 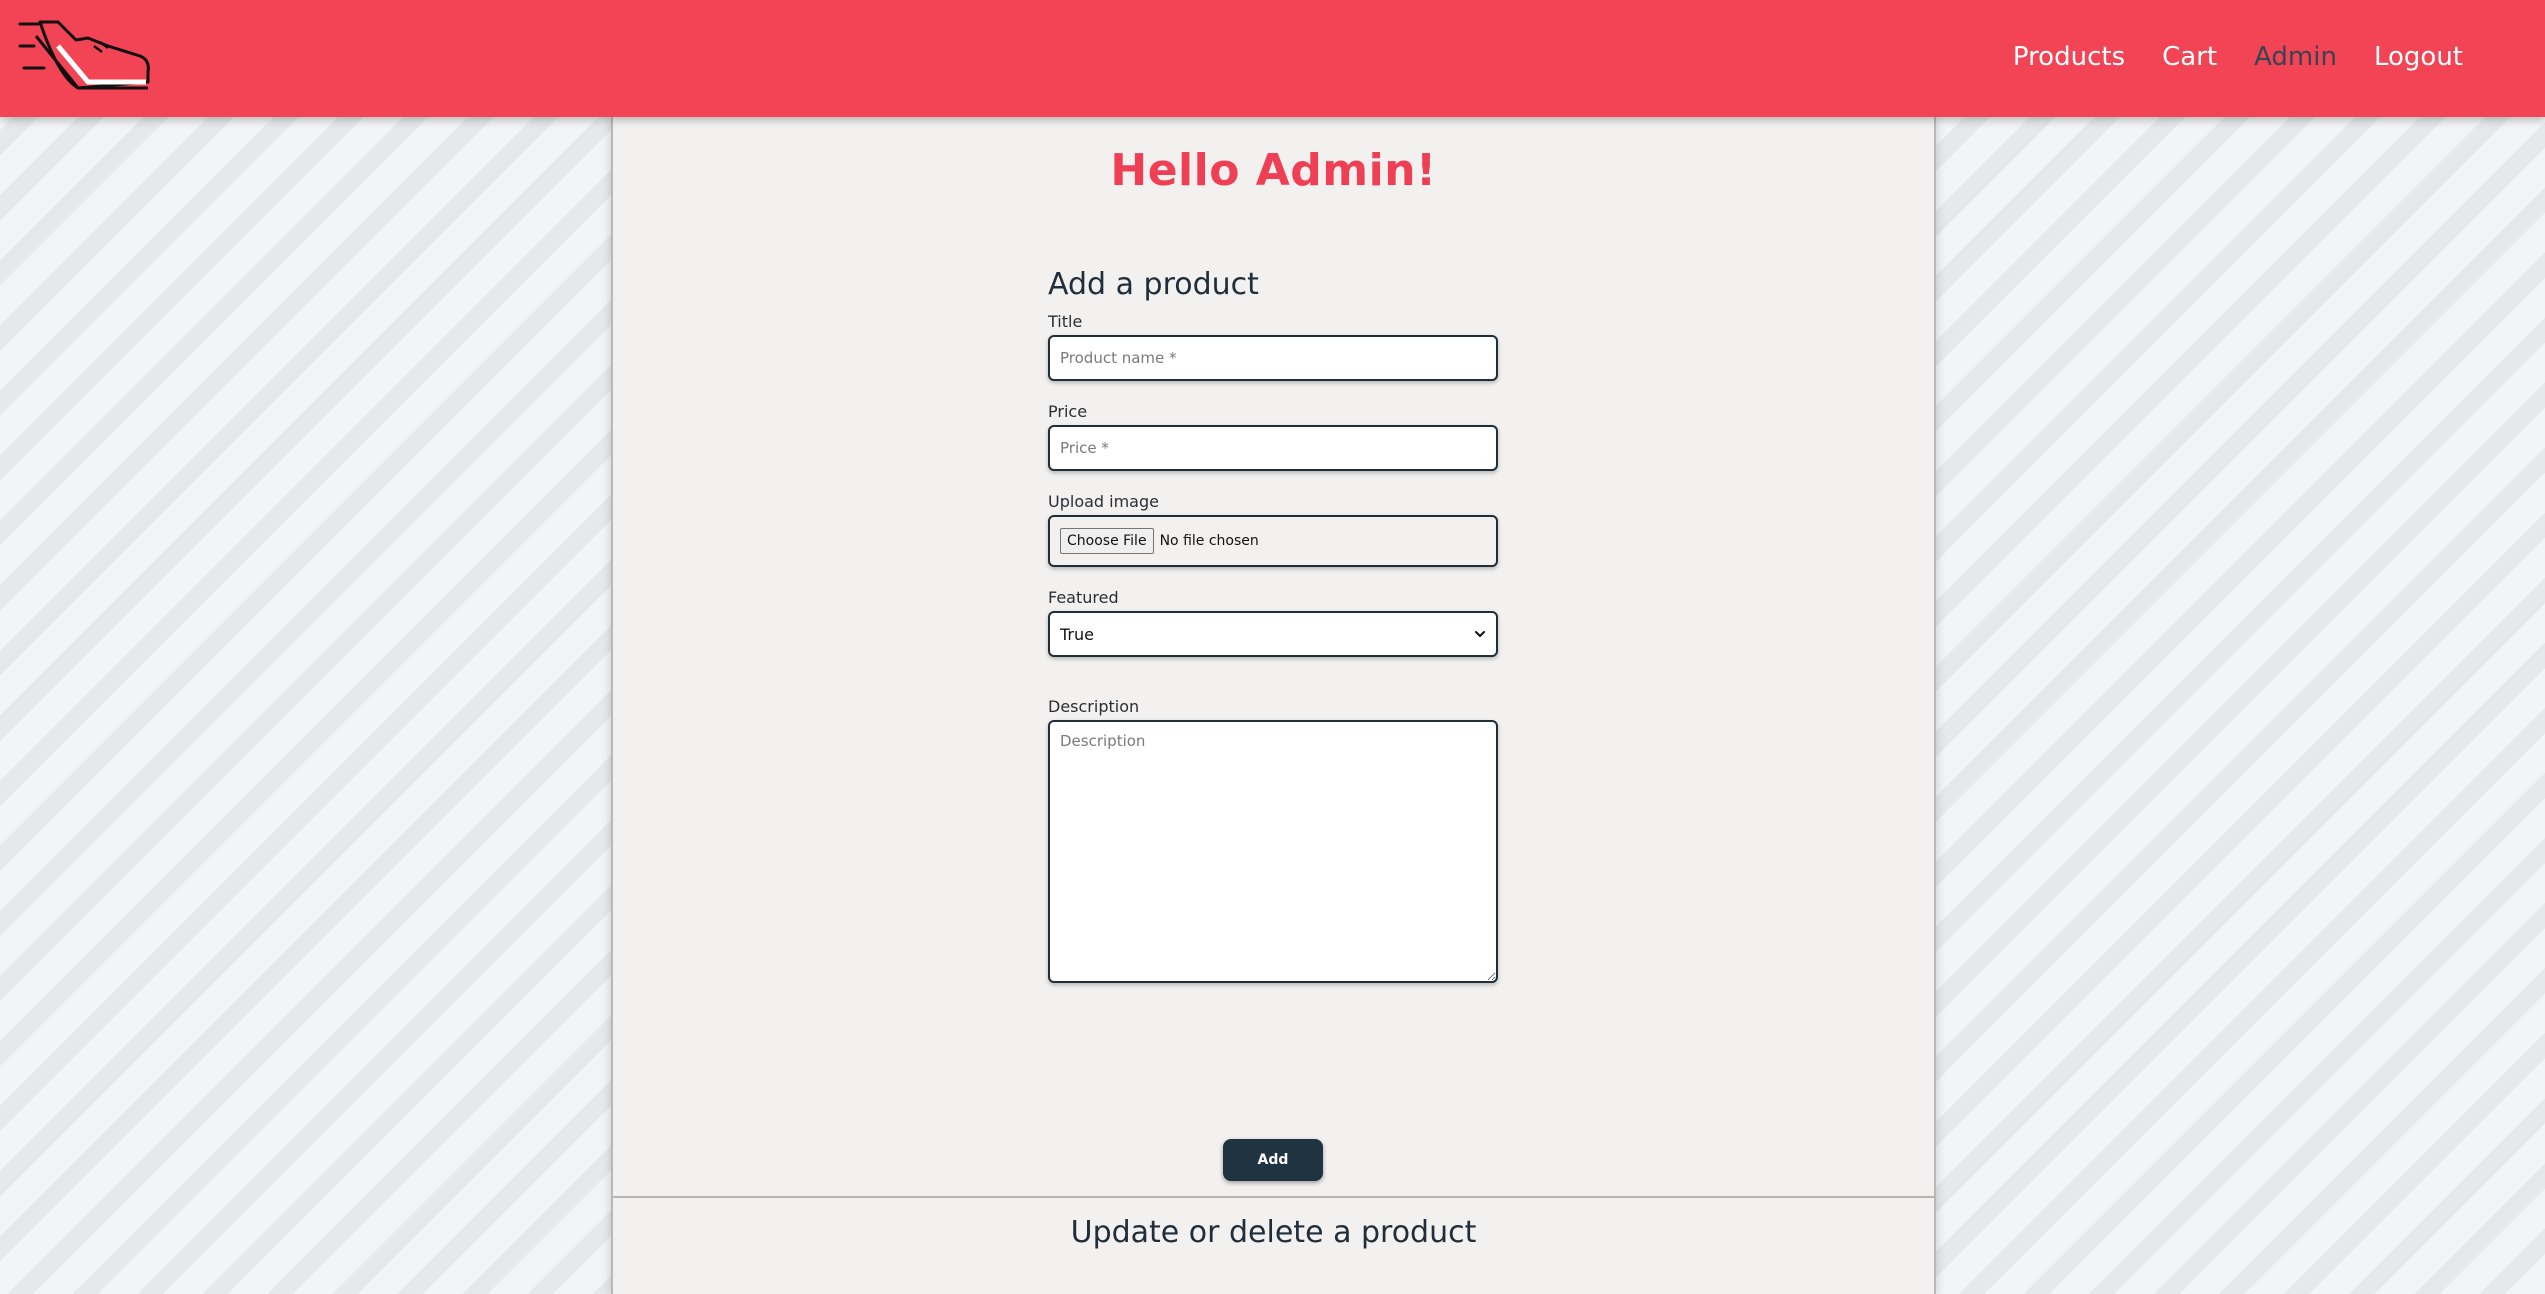 I want to click on add-product-button: Add, so click(x=1273, y=1160).